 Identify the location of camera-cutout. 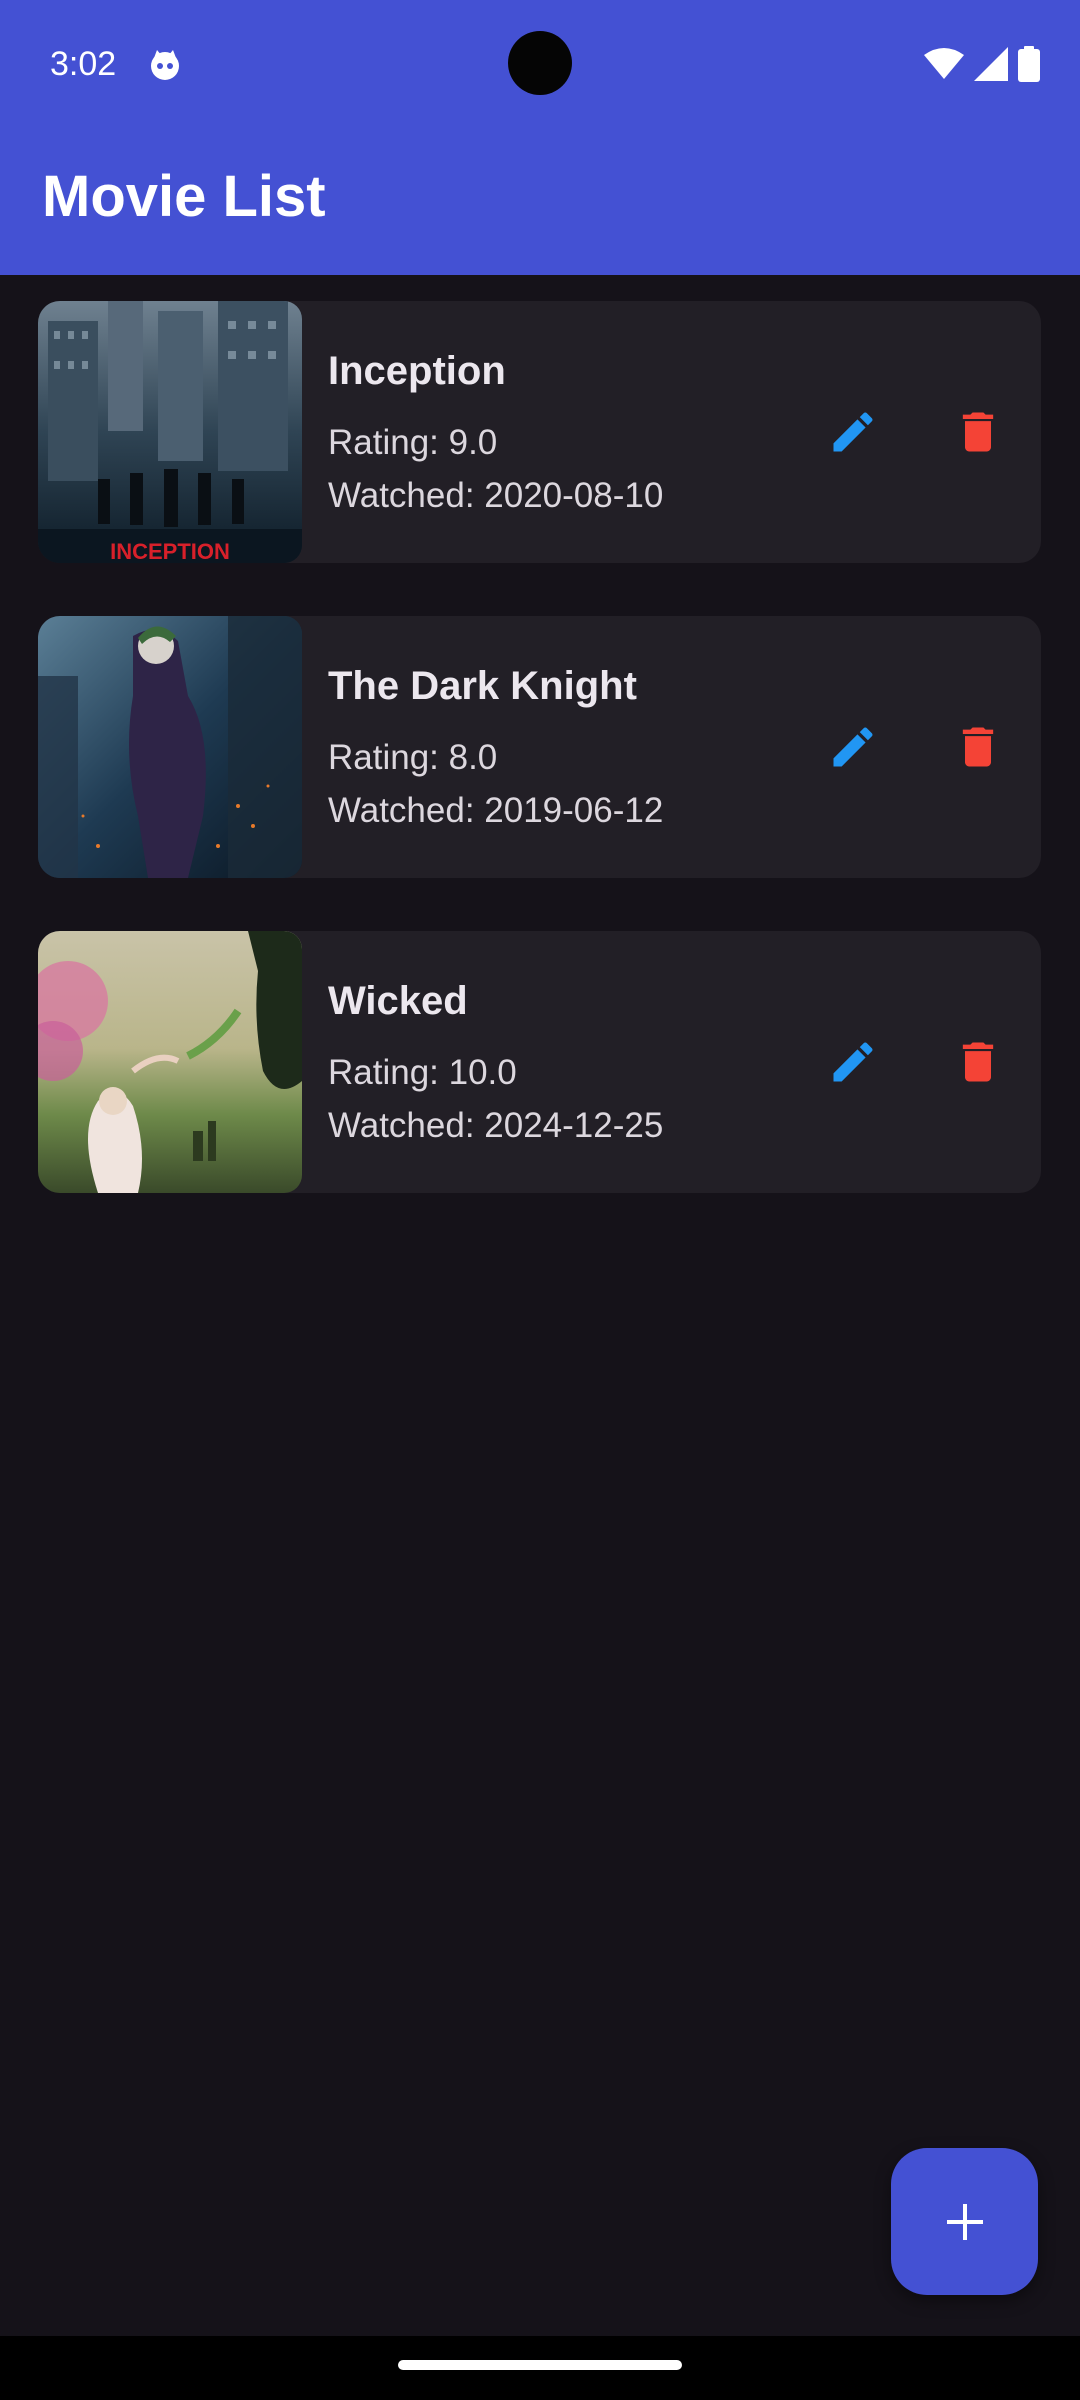
(540, 63).